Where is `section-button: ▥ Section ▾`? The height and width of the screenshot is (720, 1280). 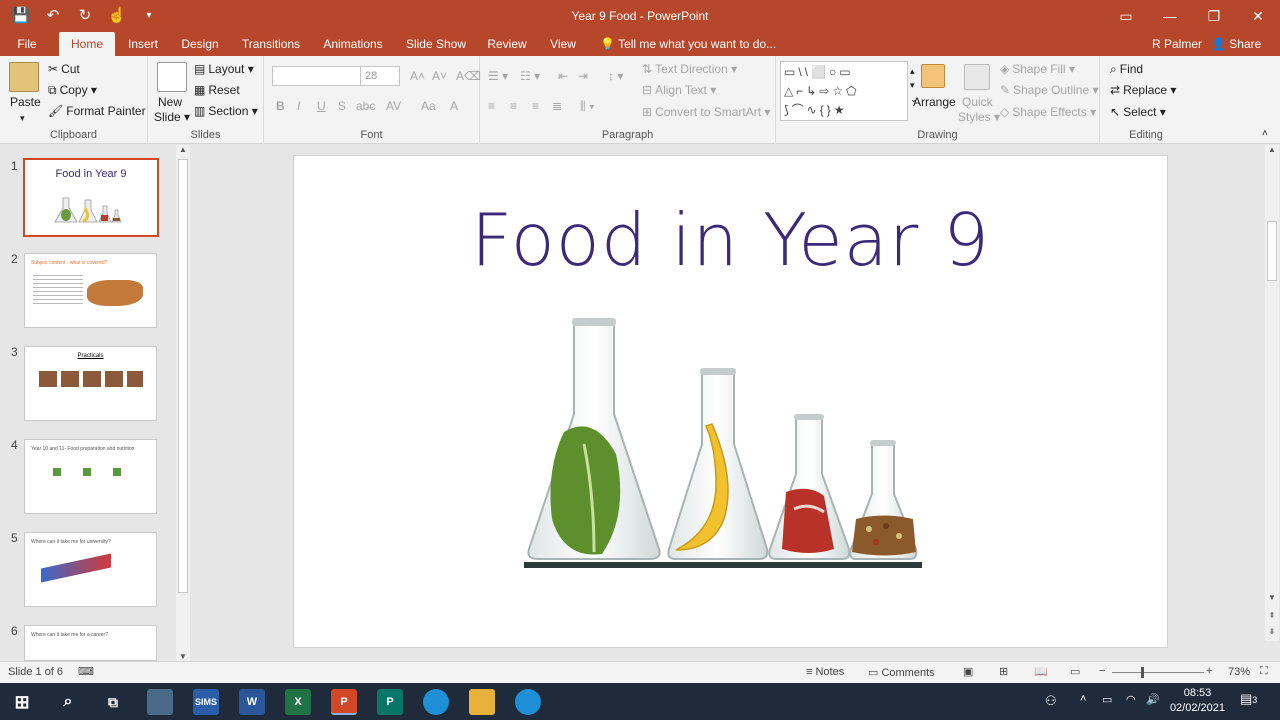
section-button: ▥ Section ▾ is located at coordinates (226, 111).